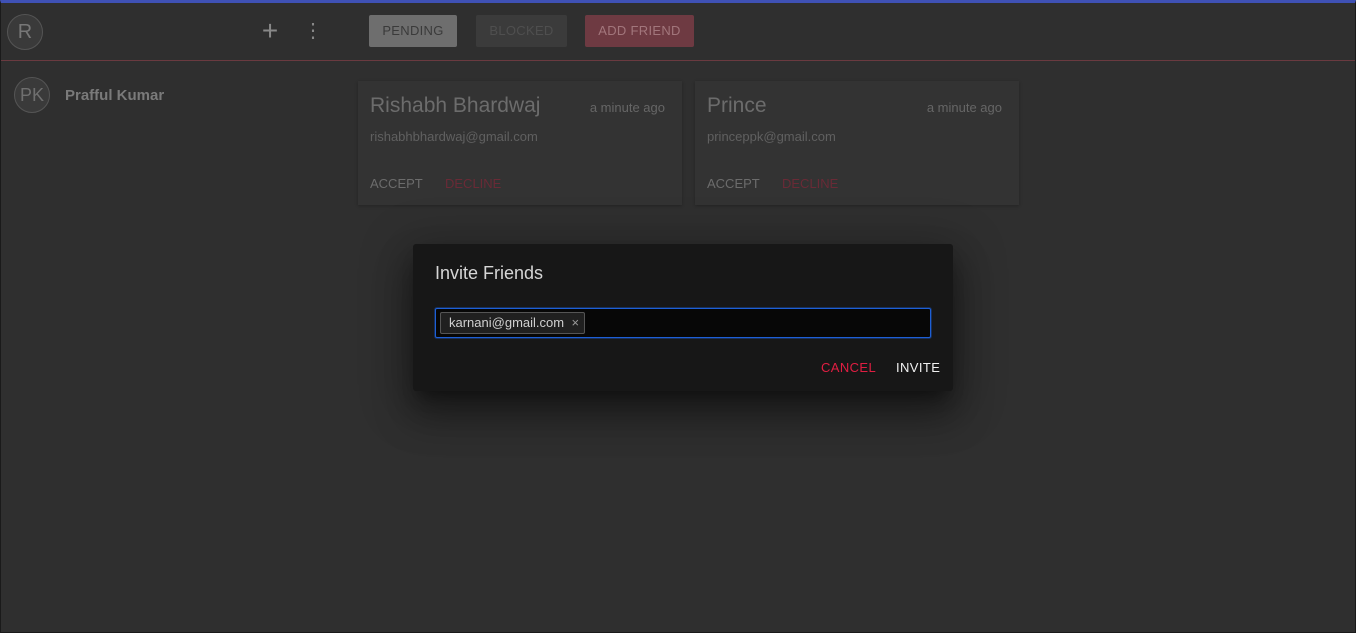 The height and width of the screenshot is (633, 1356). Describe the element at coordinates (32, 95) in the screenshot. I see `contact-avatar: PK` at that location.